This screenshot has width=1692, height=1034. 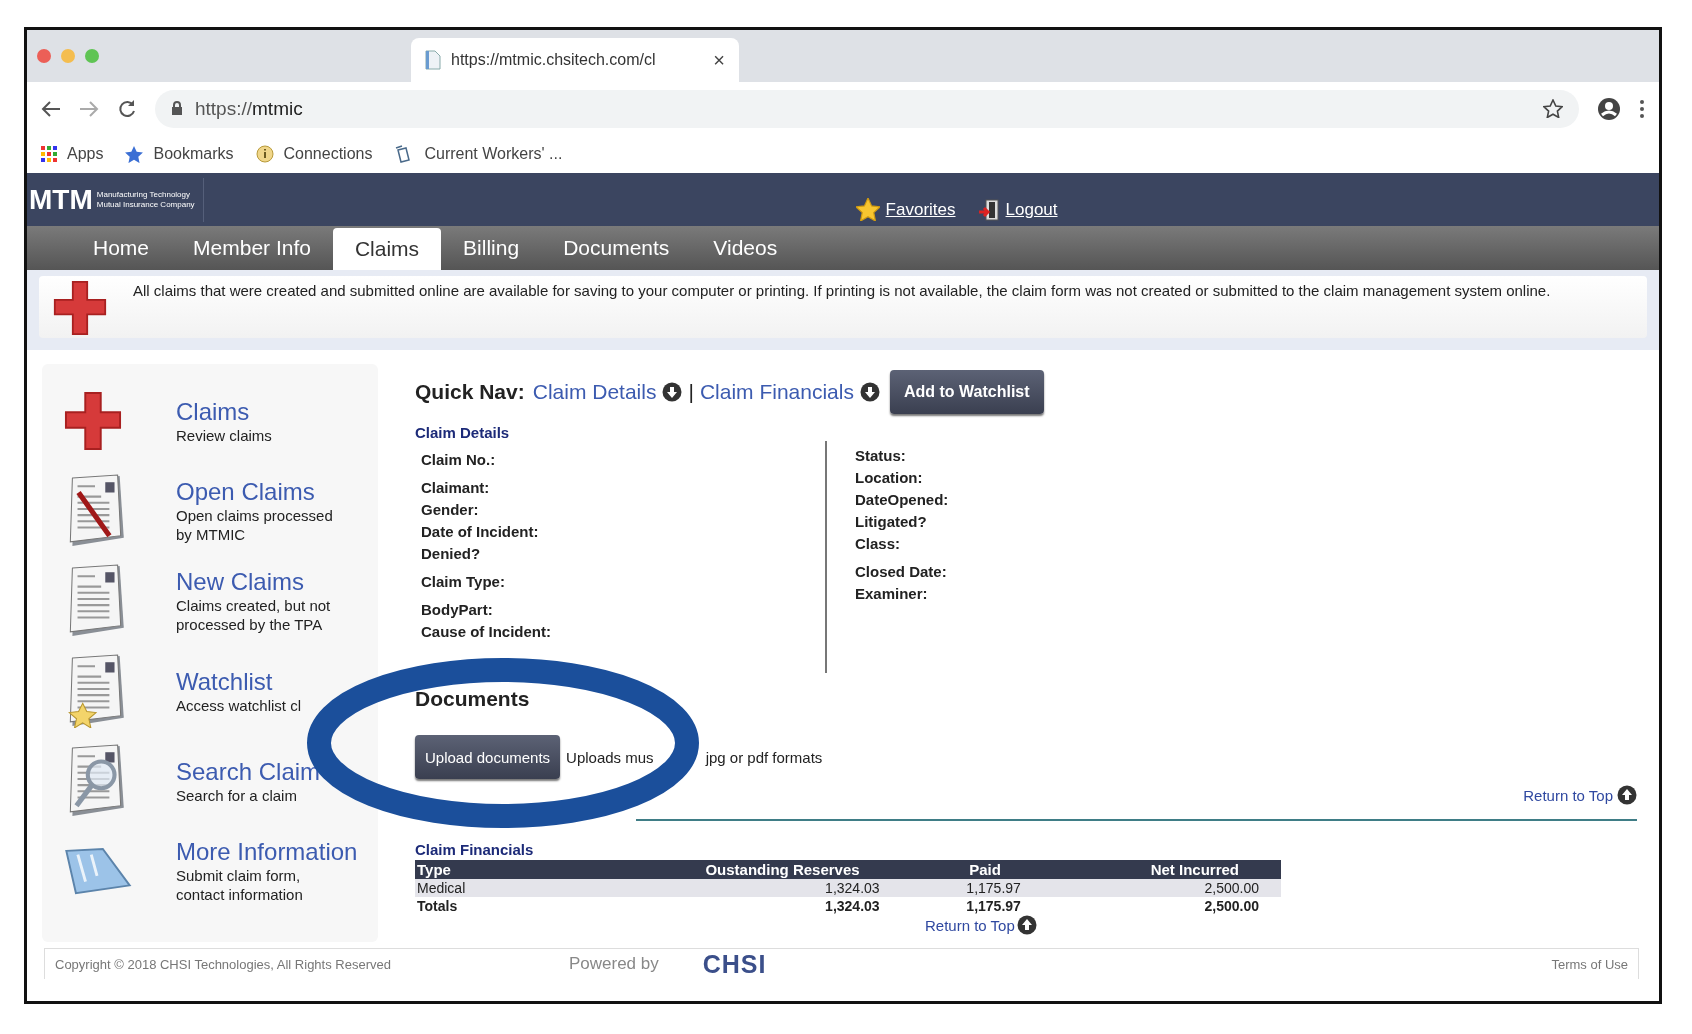 What do you see at coordinates (486, 632) in the screenshot?
I see `field-label: Cause of Incident:` at bounding box center [486, 632].